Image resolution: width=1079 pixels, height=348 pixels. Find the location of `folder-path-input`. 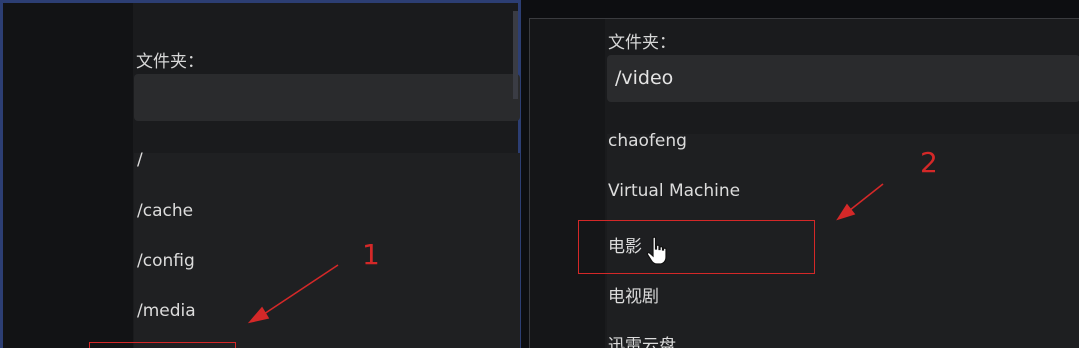

folder-path-input is located at coordinates (327, 97).